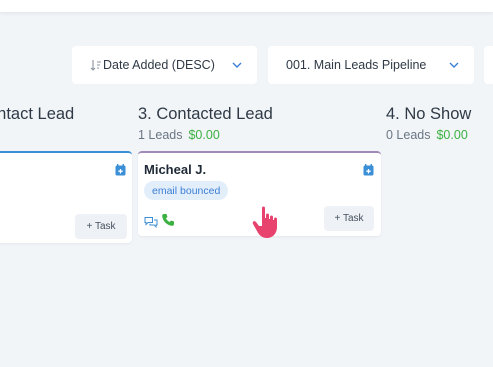 The width and height of the screenshot is (493, 367). I want to click on extra-dropdown, so click(488, 65).